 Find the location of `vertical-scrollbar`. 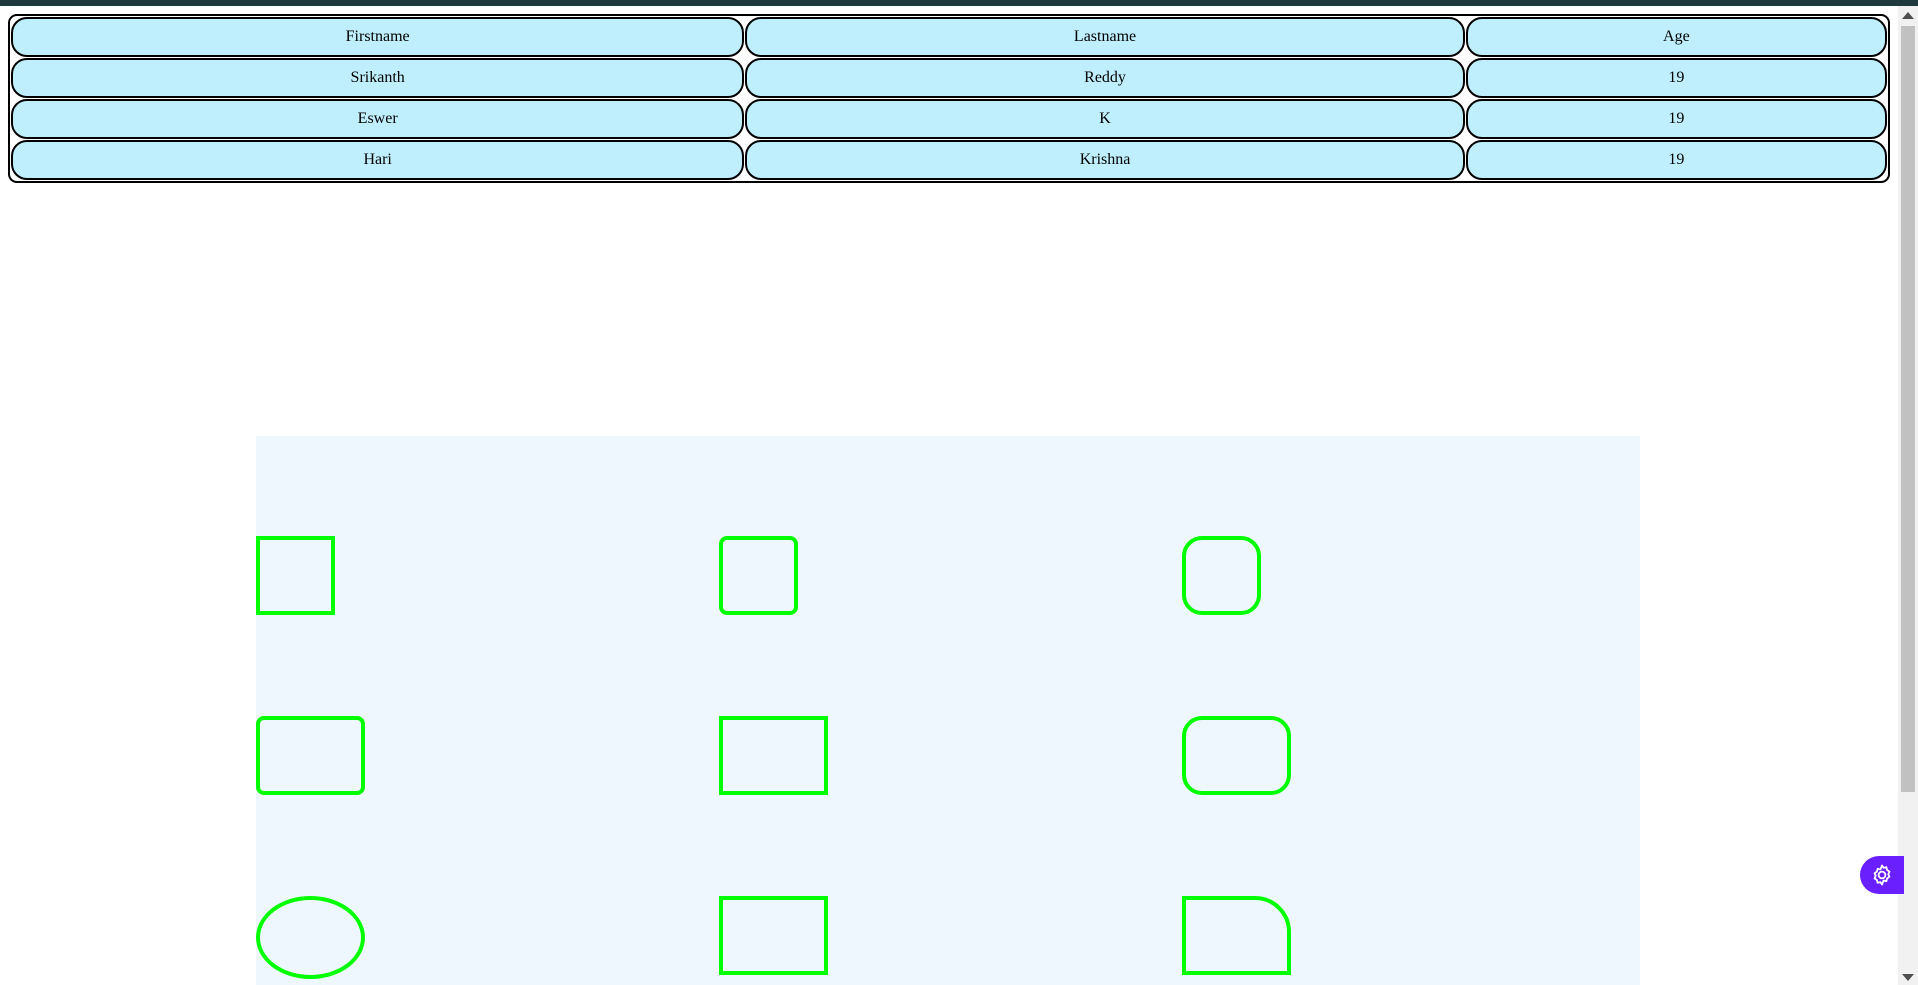

vertical-scrollbar is located at coordinates (1908, 495).